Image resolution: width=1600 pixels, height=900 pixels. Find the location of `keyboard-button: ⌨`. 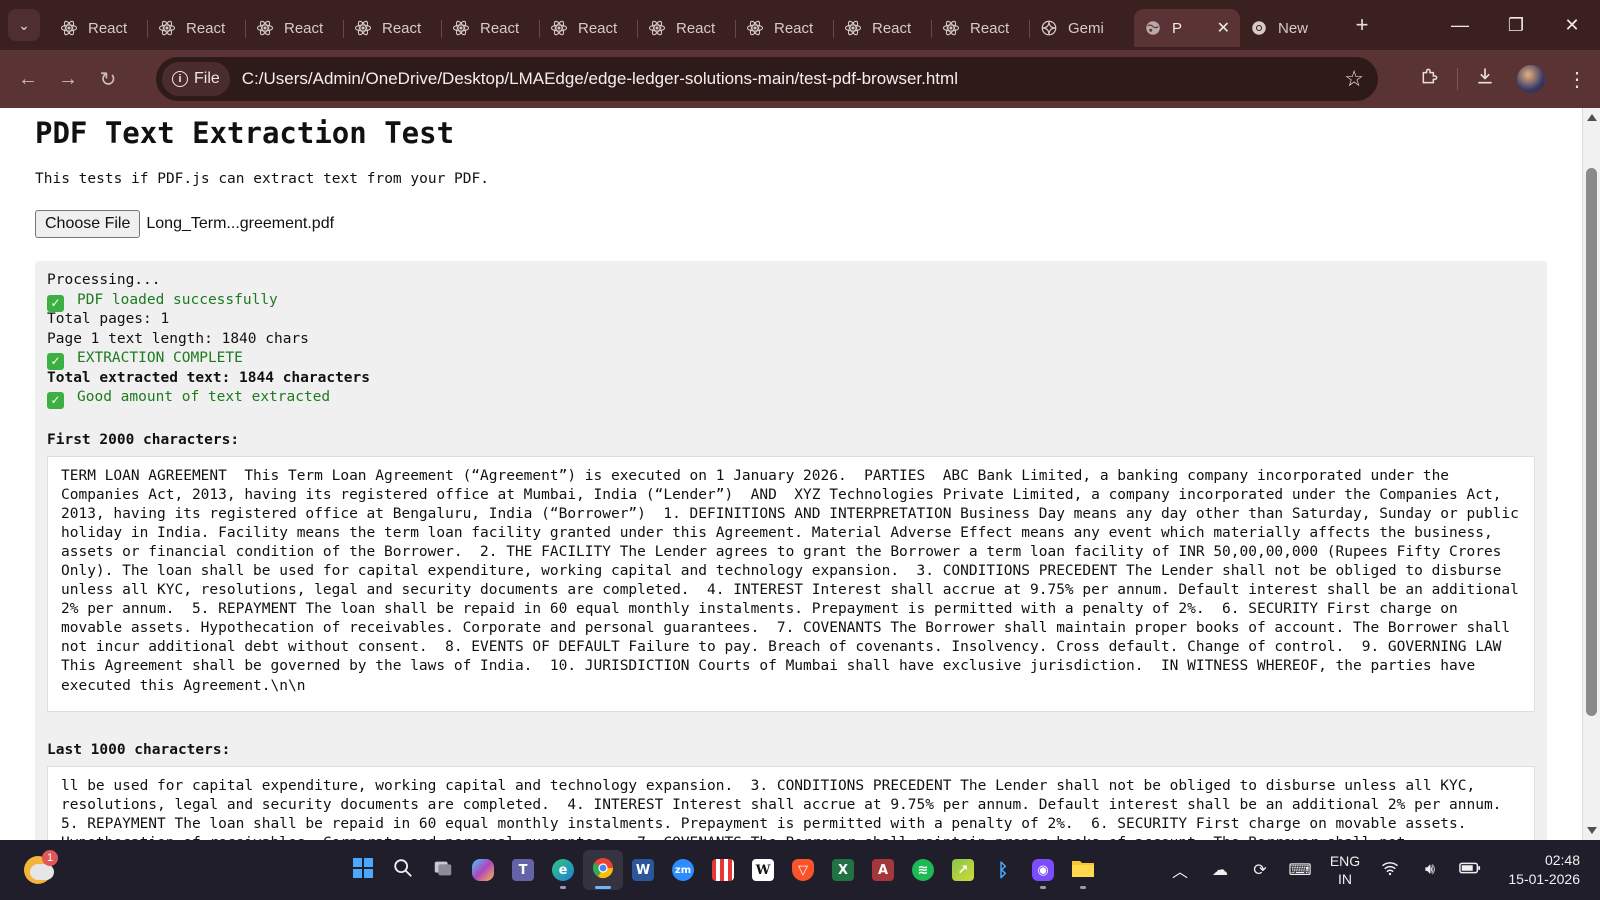

keyboard-button: ⌨ is located at coordinates (1300, 870).